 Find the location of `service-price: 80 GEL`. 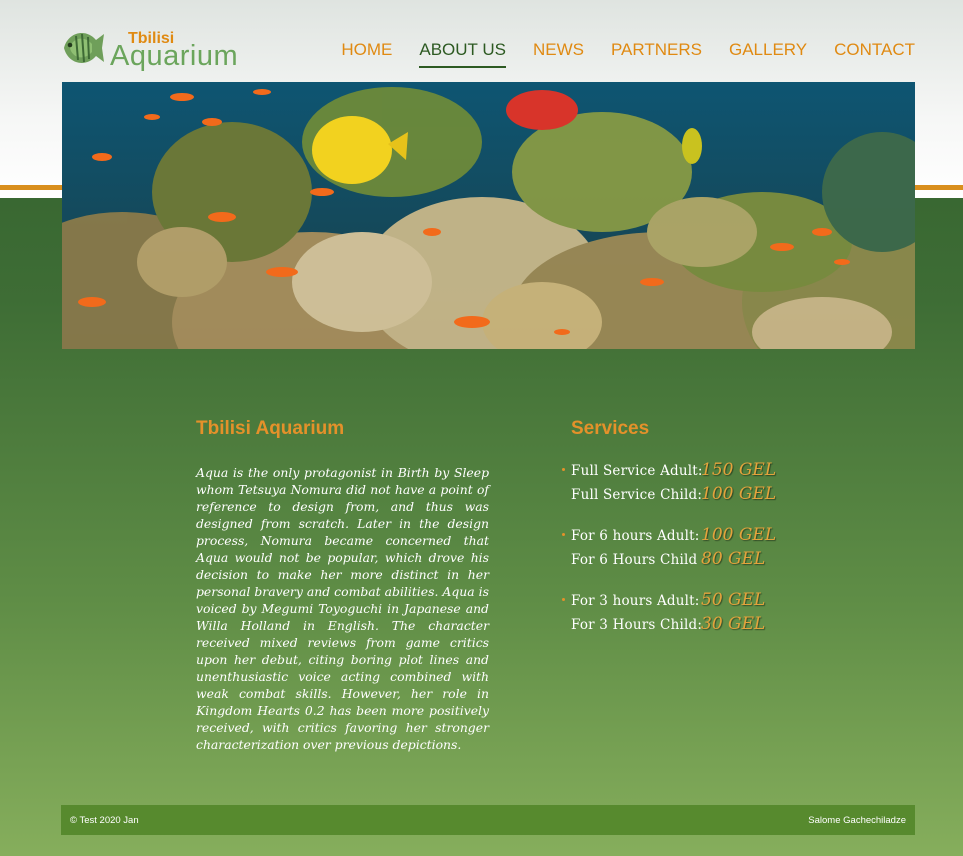

service-price: 80 GEL is located at coordinates (733, 559).